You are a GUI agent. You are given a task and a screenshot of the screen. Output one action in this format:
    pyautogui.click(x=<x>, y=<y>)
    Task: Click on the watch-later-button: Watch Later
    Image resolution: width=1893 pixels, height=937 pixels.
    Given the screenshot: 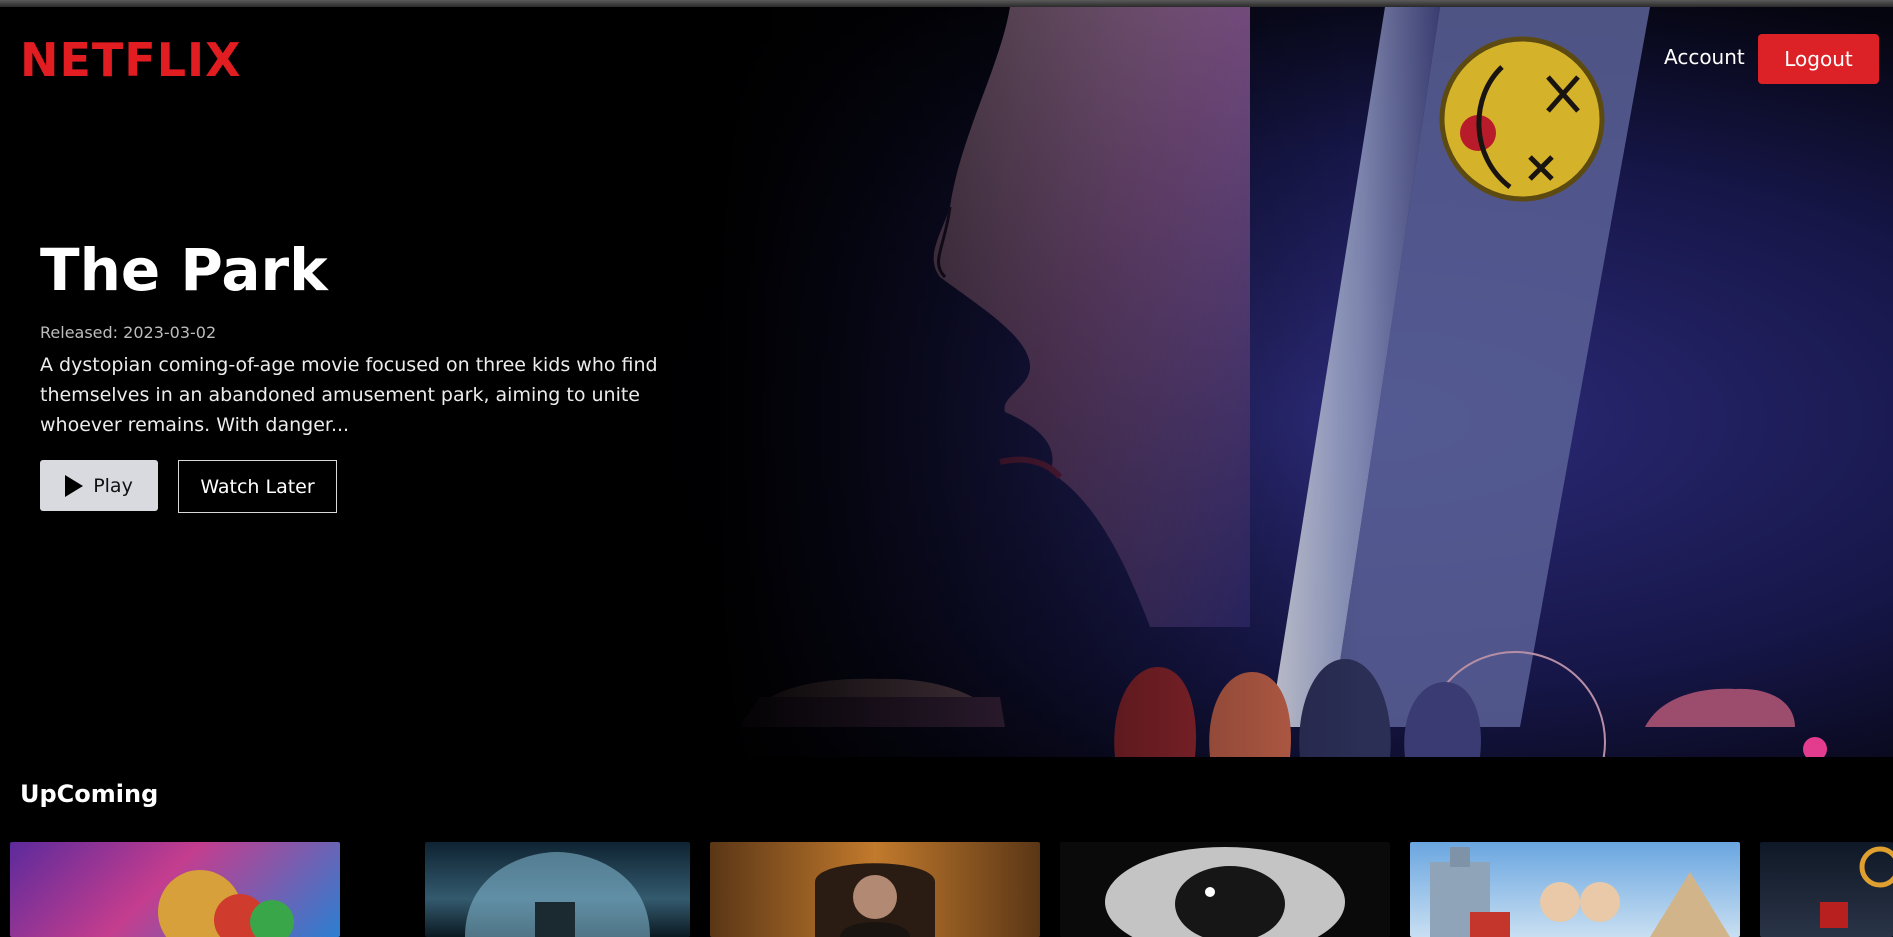 What is the action you would take?
    pyautogui.click(x=257, y=486)
    